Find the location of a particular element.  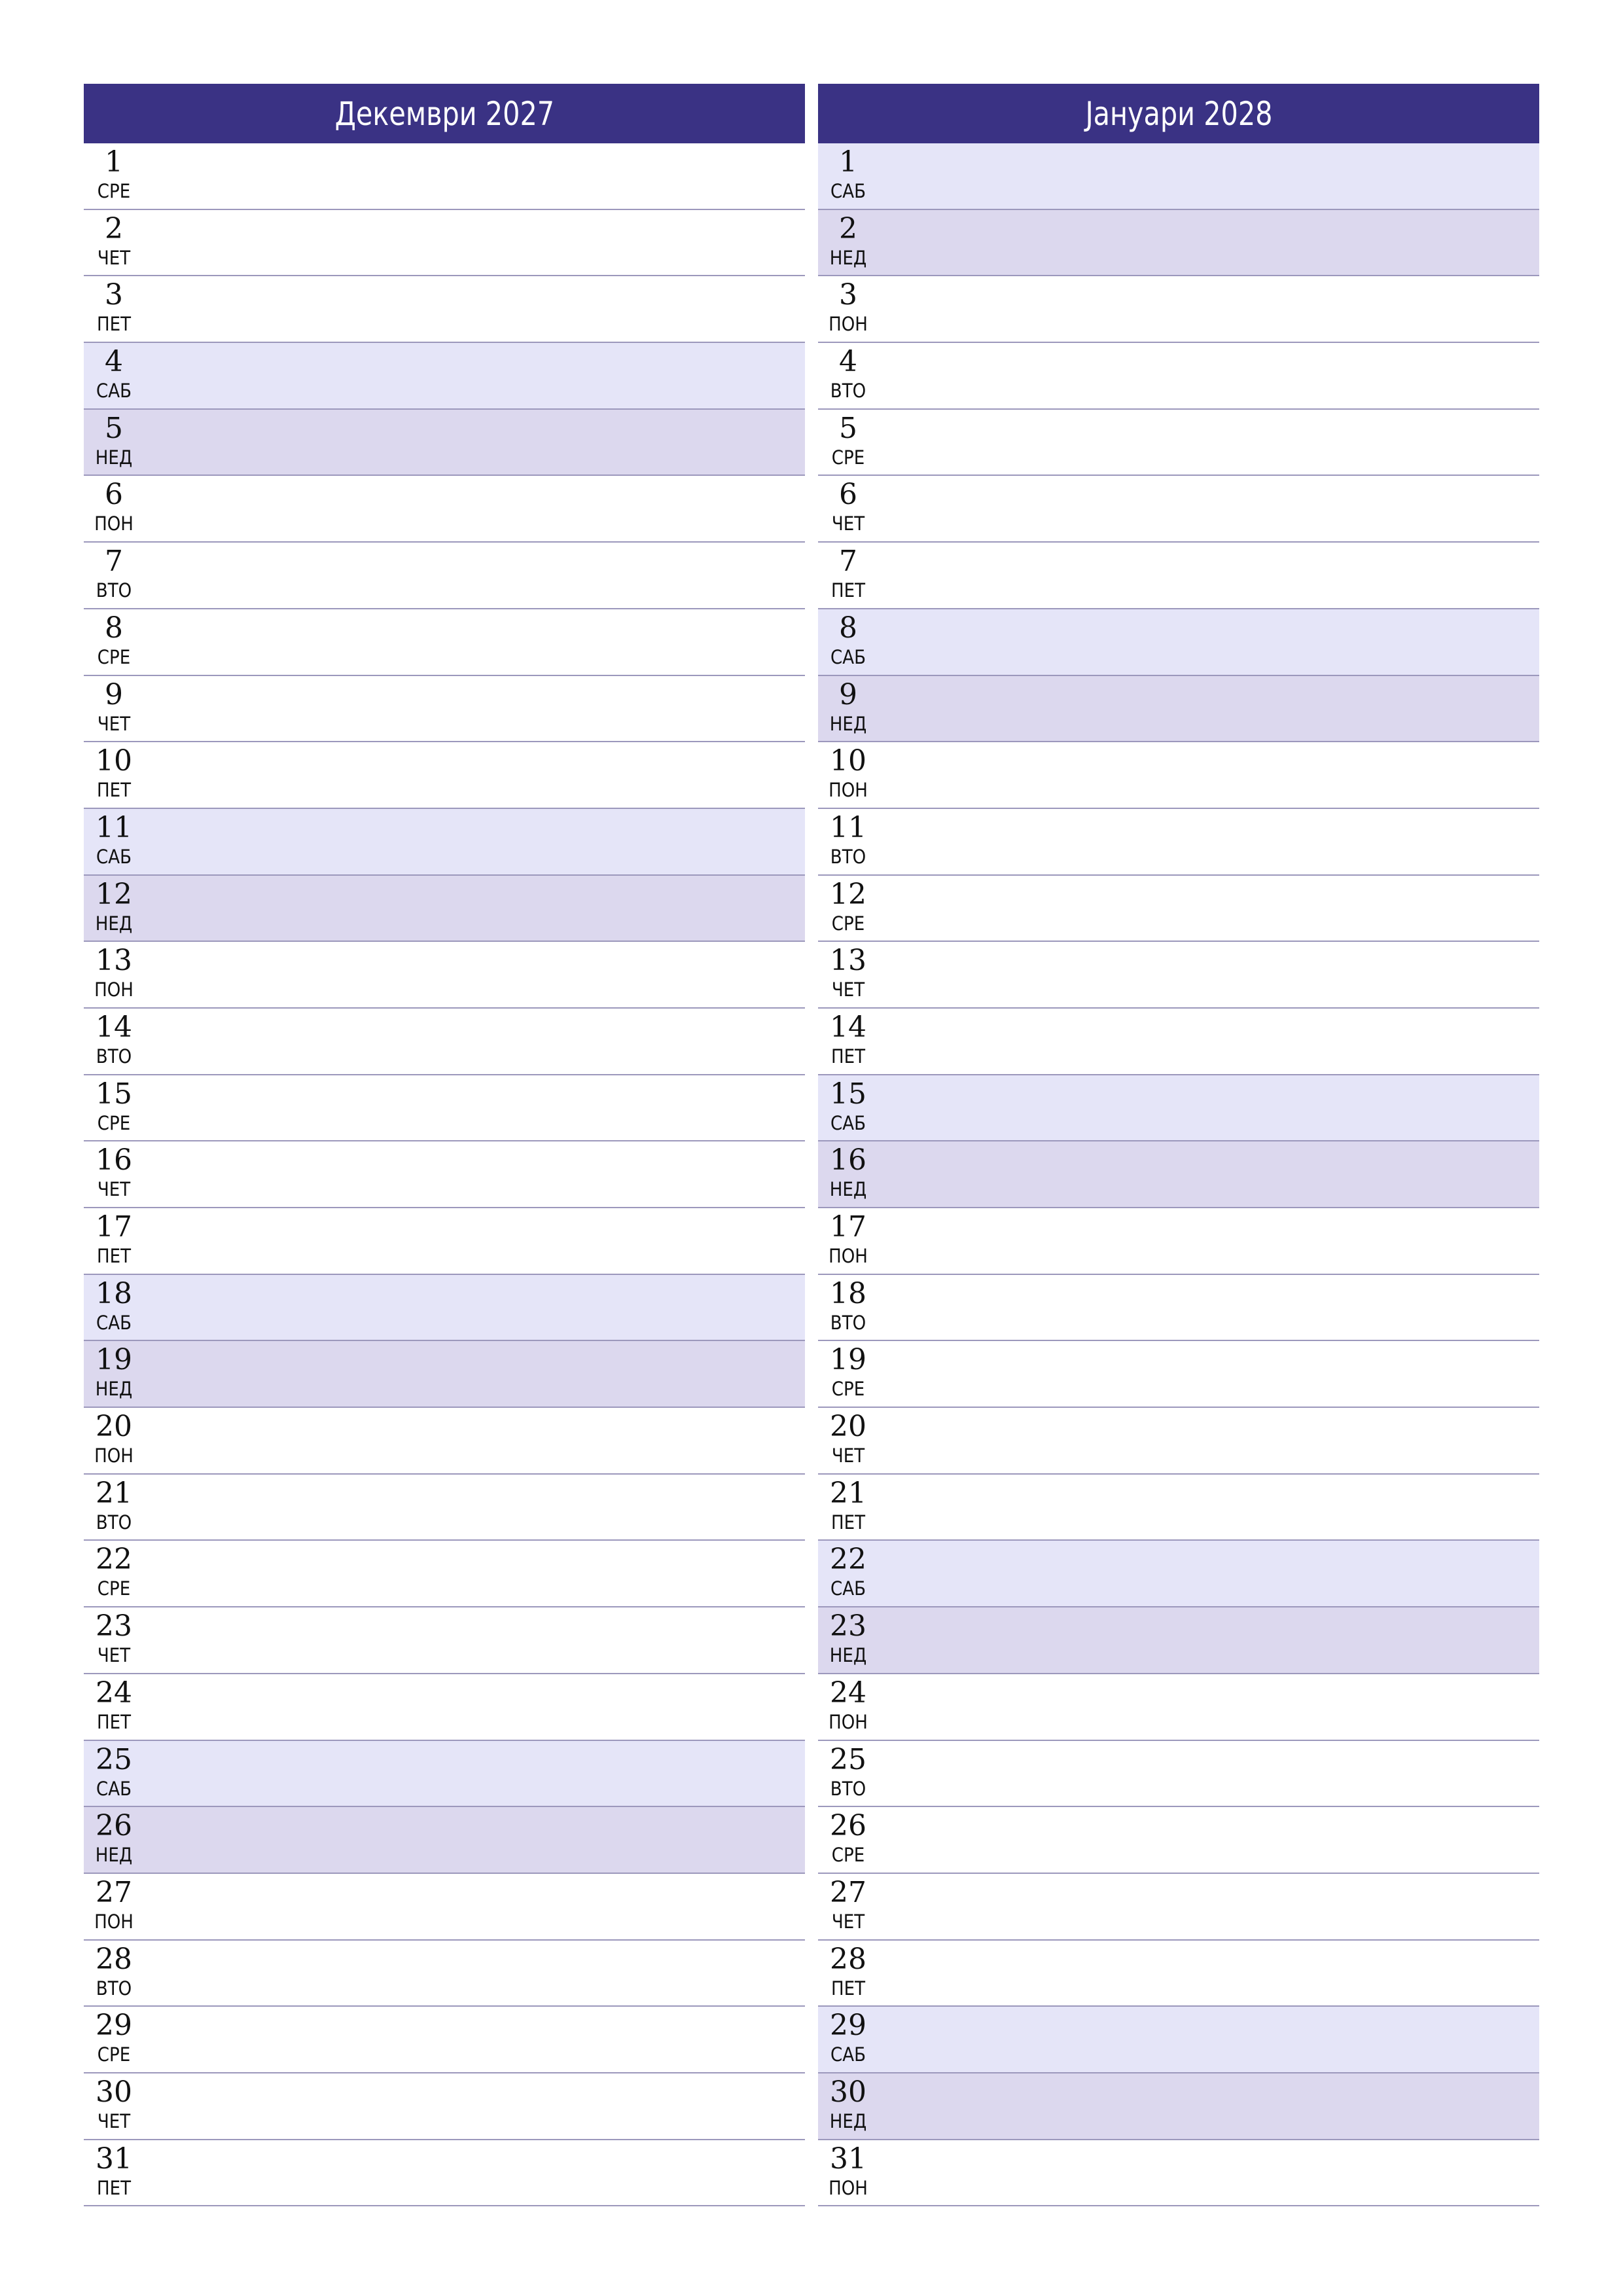

day-row: 24 ПОН is located at coordinates (1178, 1707).